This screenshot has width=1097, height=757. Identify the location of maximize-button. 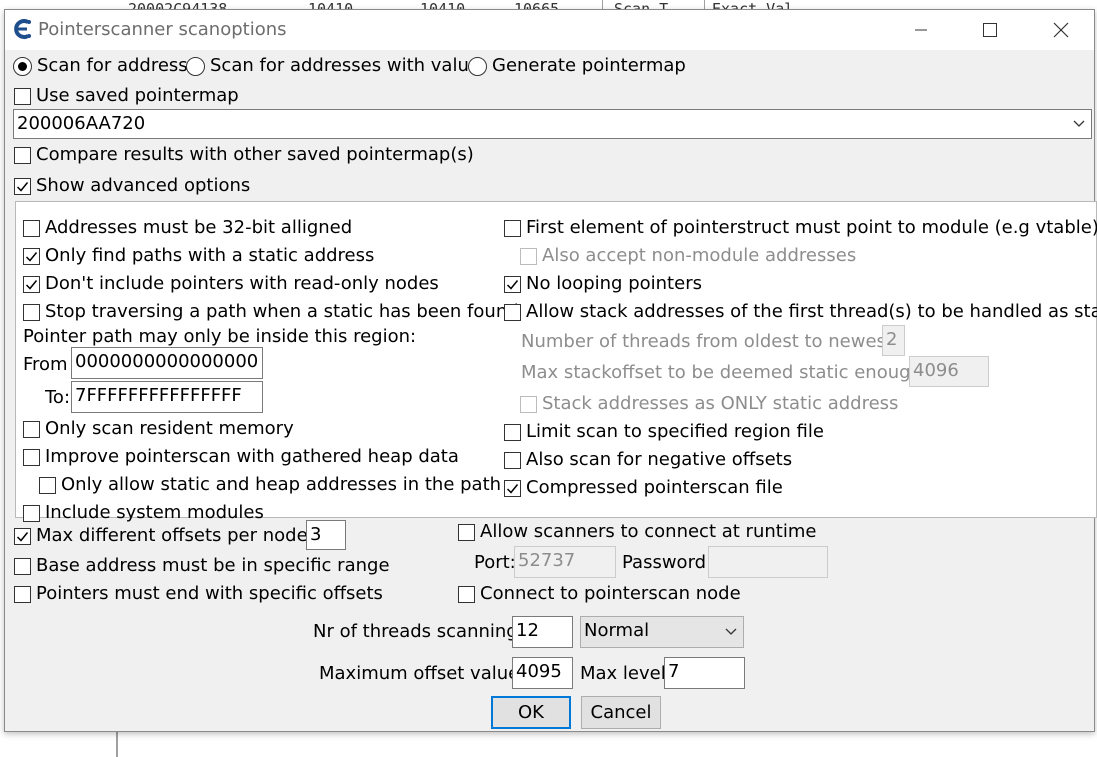
(990, 30).